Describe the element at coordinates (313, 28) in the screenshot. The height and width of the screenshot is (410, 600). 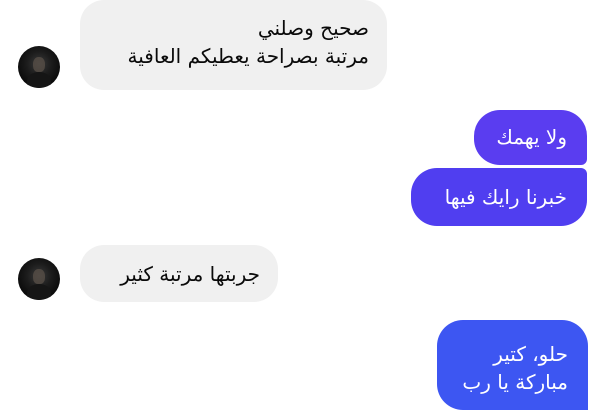
I see `message-text-line: صحيح وصلني` at that location.